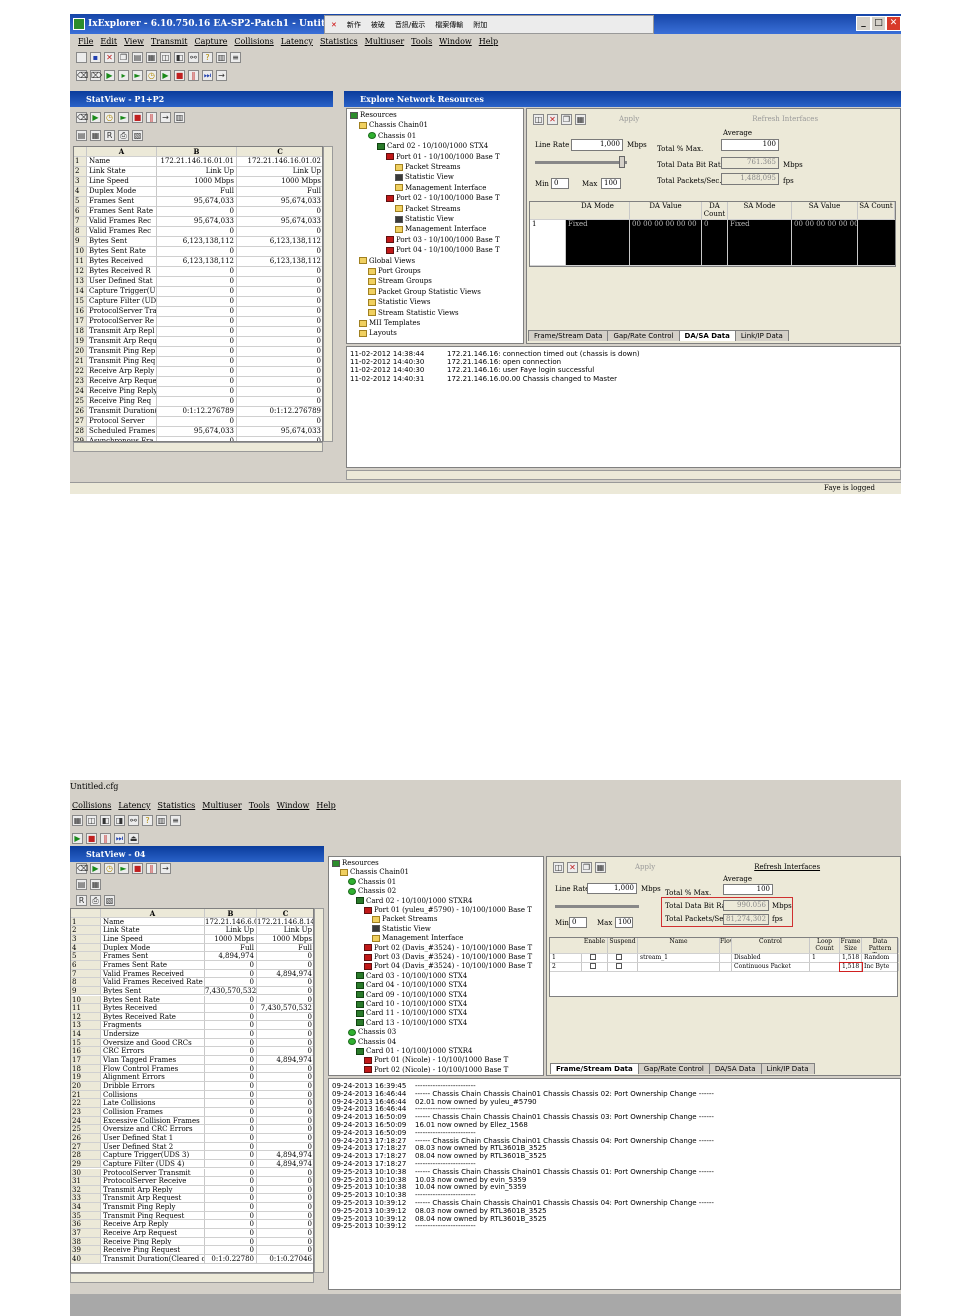 The image size is (970, 1316). Describe the element at coordinates (334, 25) in the screenshot. I see `close-icon: ✕` at that location.